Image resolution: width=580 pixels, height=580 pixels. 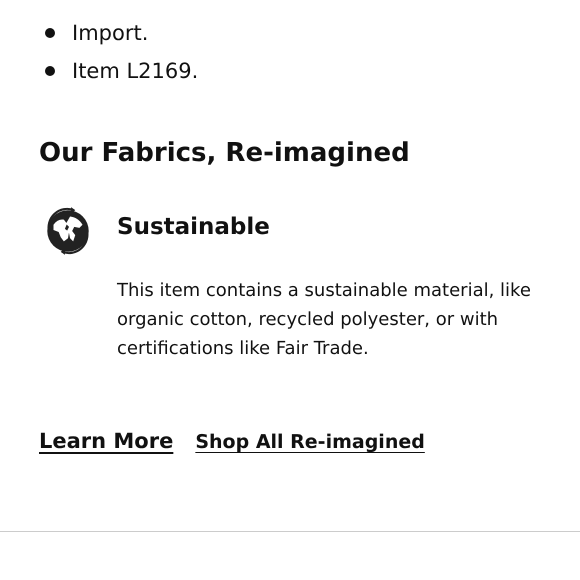 What do you see at coordinates (194, 227) in the screenshot?
I see `feature-title: Sustainable` at bounding box center [194, 227].